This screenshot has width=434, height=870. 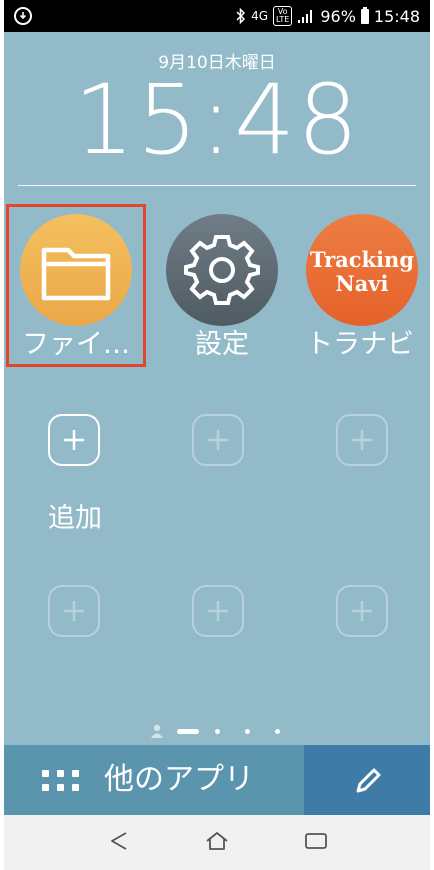 I want to click on add-label: 追加, so click(x=75, y=518).